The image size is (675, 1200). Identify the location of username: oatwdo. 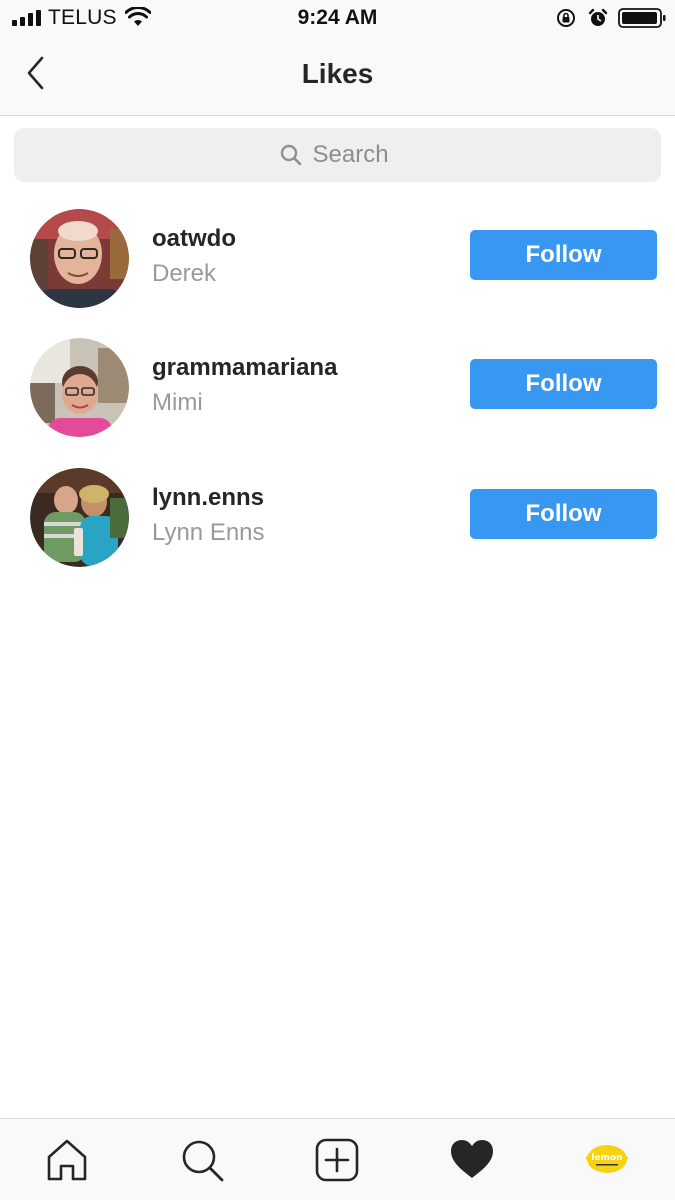
(194, 239).